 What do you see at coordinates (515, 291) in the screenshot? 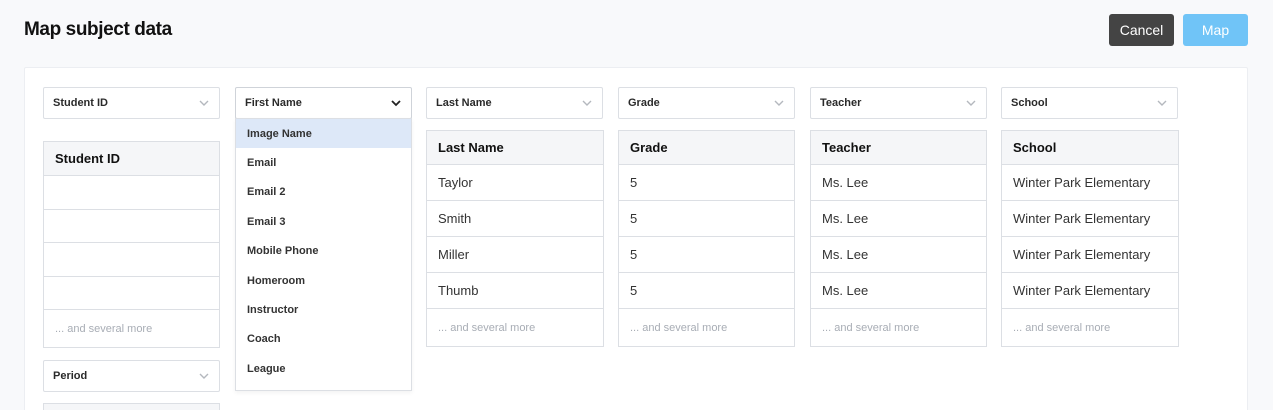
I see `column-cell: Thumb` at bounding box center [515, 291].